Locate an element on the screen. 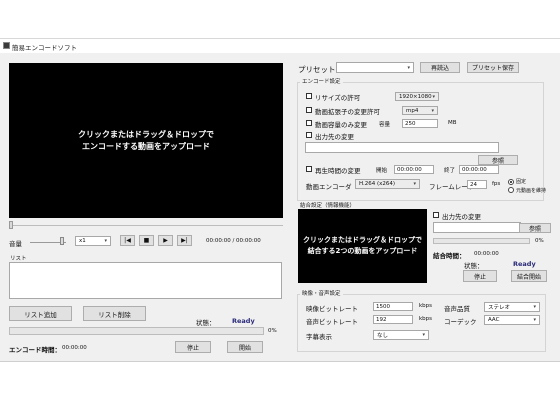 This screenshot has width=560, height=420. codec-value: AAC is located at coordinates (494, 320).